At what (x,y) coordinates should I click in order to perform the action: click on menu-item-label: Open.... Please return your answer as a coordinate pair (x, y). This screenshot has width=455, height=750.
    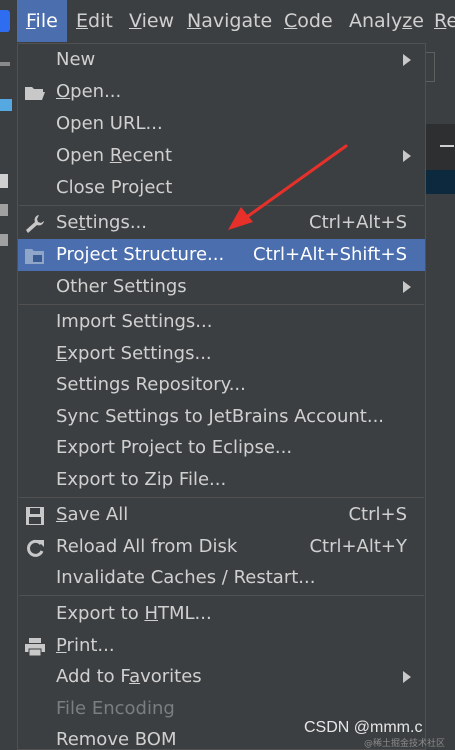
    Looking at the image, I should click on (89, 91).